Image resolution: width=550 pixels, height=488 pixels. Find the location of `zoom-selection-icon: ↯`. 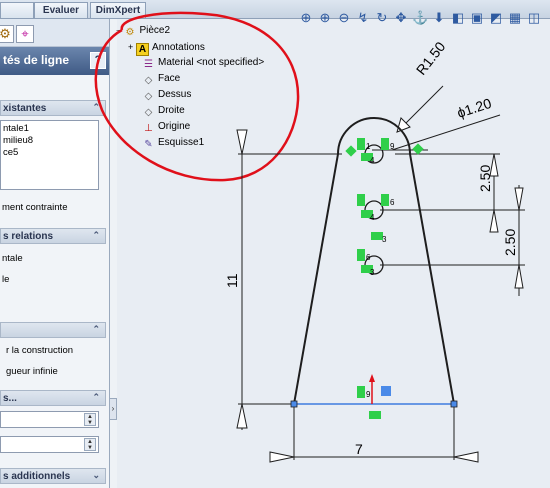

zoom-selection-icon: ↯ is located at coordinates (363, 18).